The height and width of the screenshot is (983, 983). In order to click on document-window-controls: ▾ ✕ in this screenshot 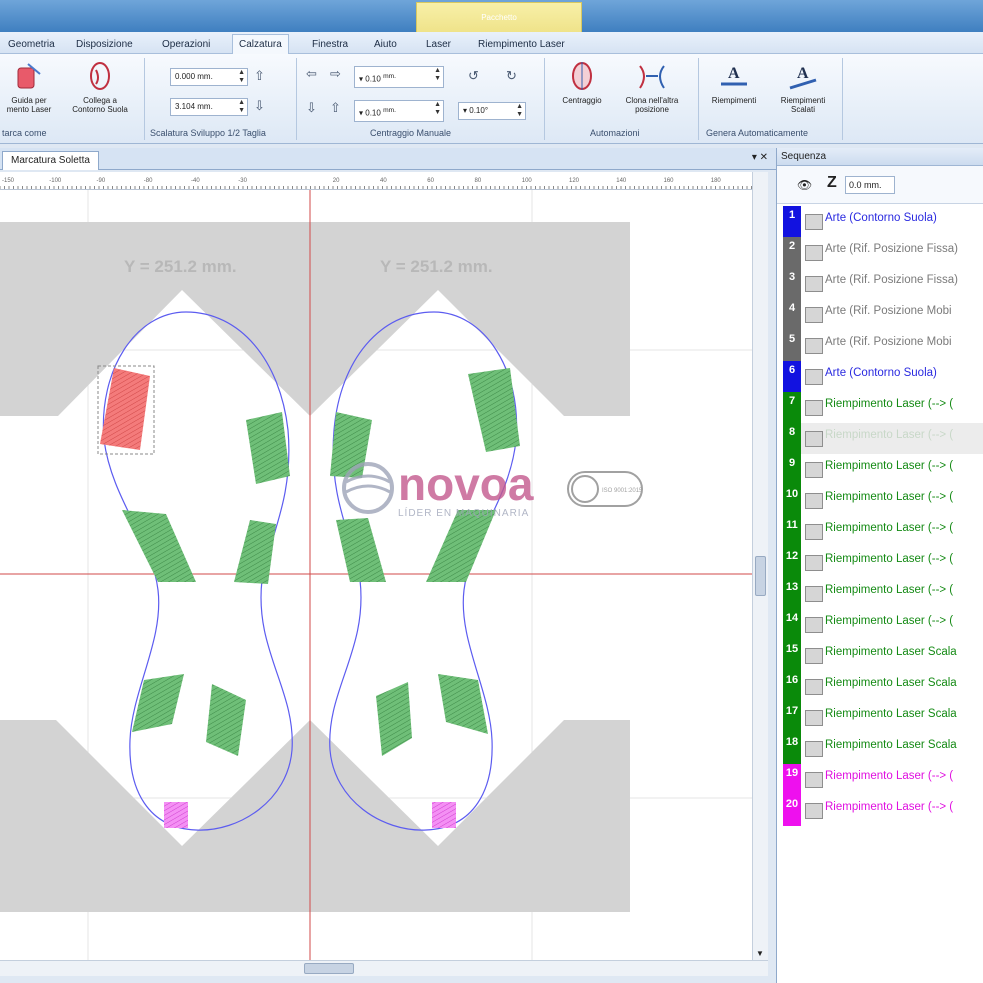, I will do `click(760, 157)`.